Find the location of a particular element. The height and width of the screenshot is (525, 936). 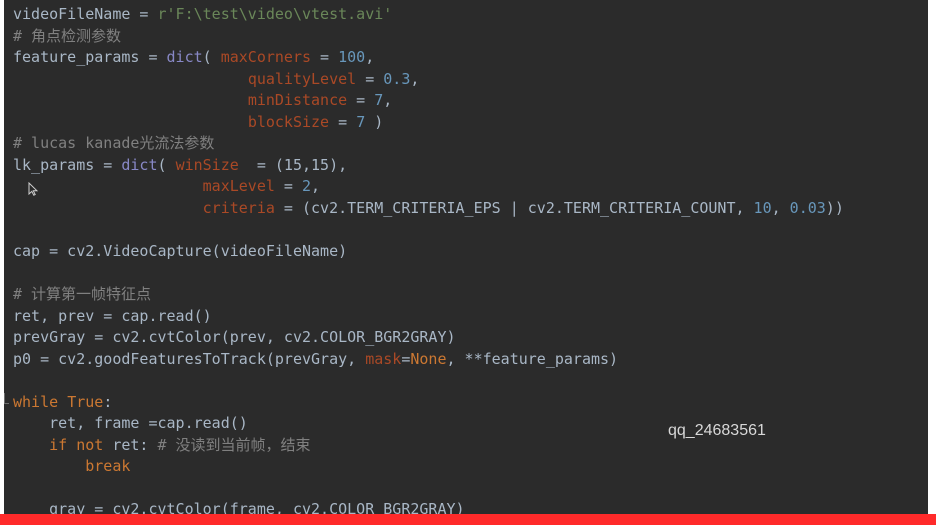

code-token: if not is located at coordinates (81, 445).